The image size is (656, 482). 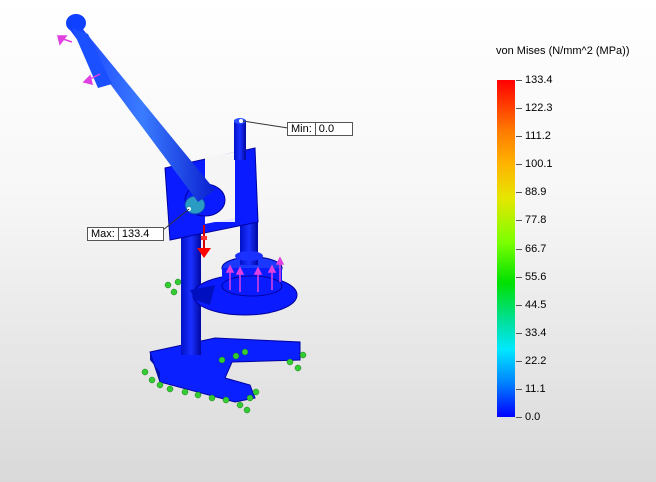 What do you see at coordinates (140, 234) in the screenshot?
I see `max-probe-value: 133.4` at bounding box center [140, 234].